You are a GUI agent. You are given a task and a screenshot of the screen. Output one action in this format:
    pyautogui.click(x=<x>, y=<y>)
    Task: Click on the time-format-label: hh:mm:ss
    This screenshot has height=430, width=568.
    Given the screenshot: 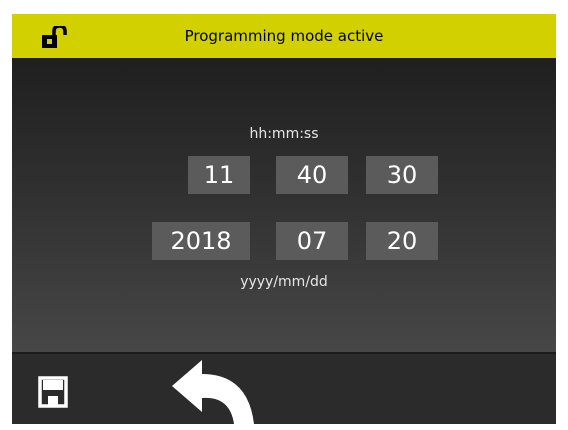 What is the action you would take?
    pyautogui.click(x=284, y=134)
    